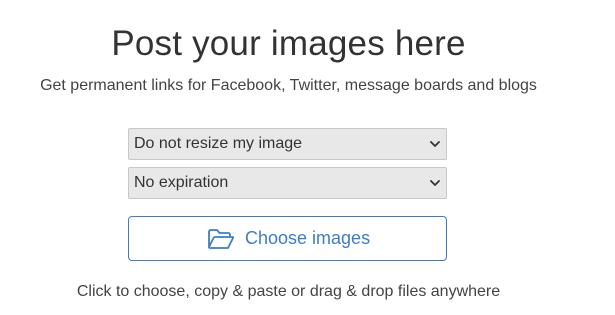 The image size is (615, 315). What do you see at coordinates (288, 43) in the screenshot?
I see `page-title: Post your images here` at bounding box center [288, 43].